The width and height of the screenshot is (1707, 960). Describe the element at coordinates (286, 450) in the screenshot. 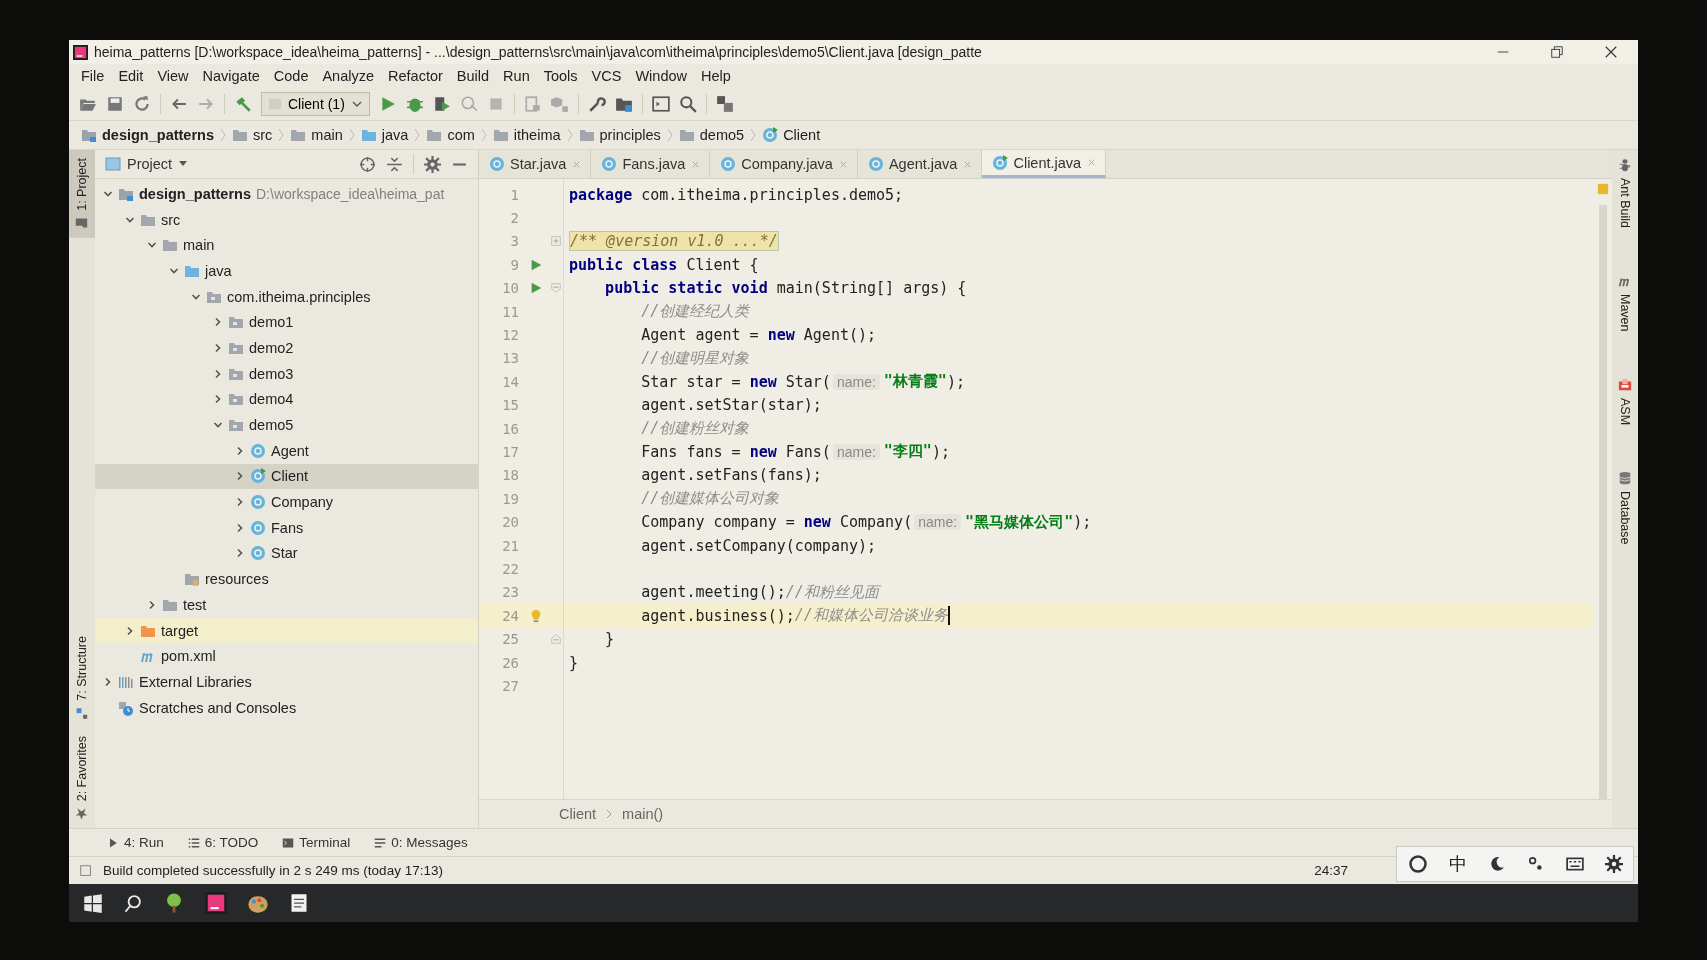

I see `tree-item: Agent` at that location.